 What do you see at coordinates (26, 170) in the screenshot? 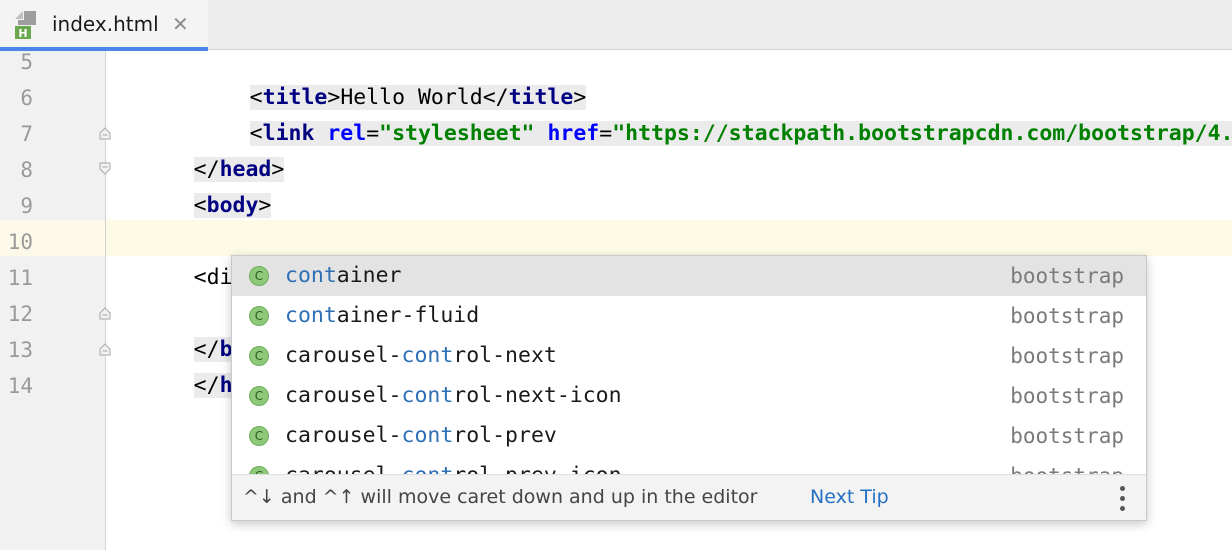
I see `line-number: 8` at bounding box center [26, 170].